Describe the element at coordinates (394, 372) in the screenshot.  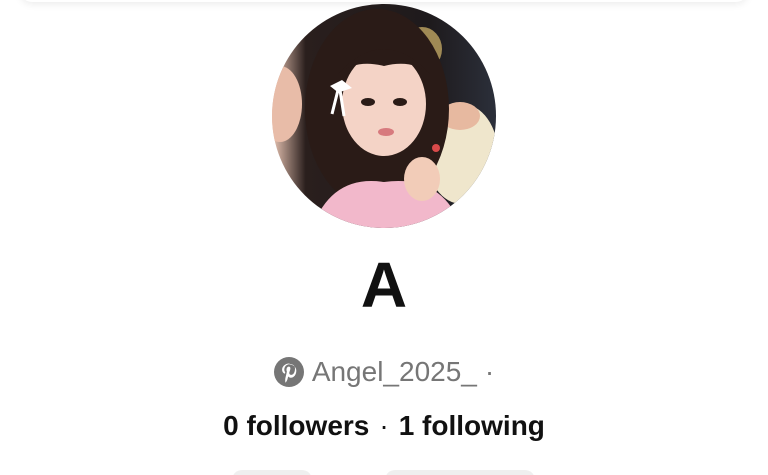
I see `username: Angel_2025_` at that location.